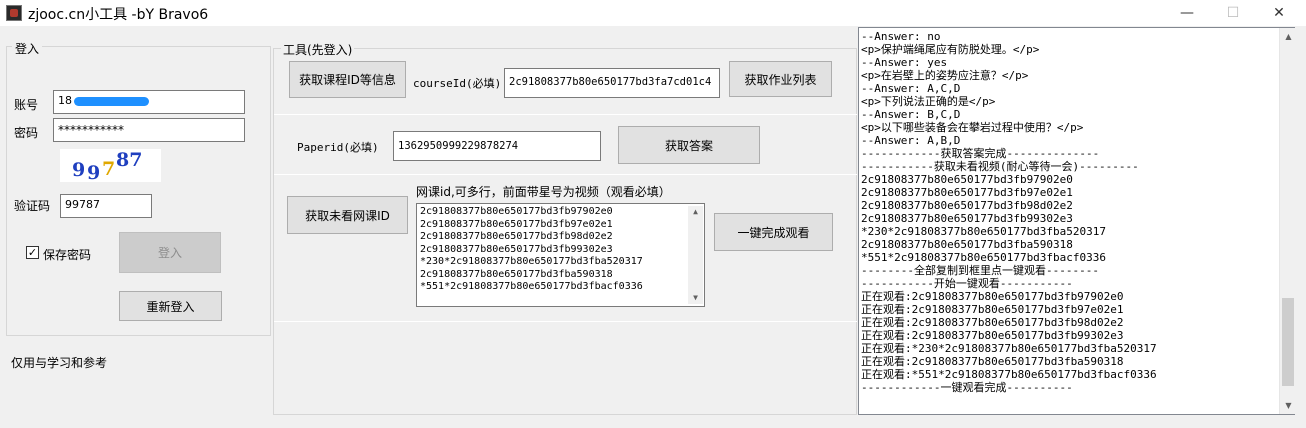  Describe the element at coordinates (347, 79) in the screenshot. I see `get-course-info-button: 获取课程ID等信息` at that location.